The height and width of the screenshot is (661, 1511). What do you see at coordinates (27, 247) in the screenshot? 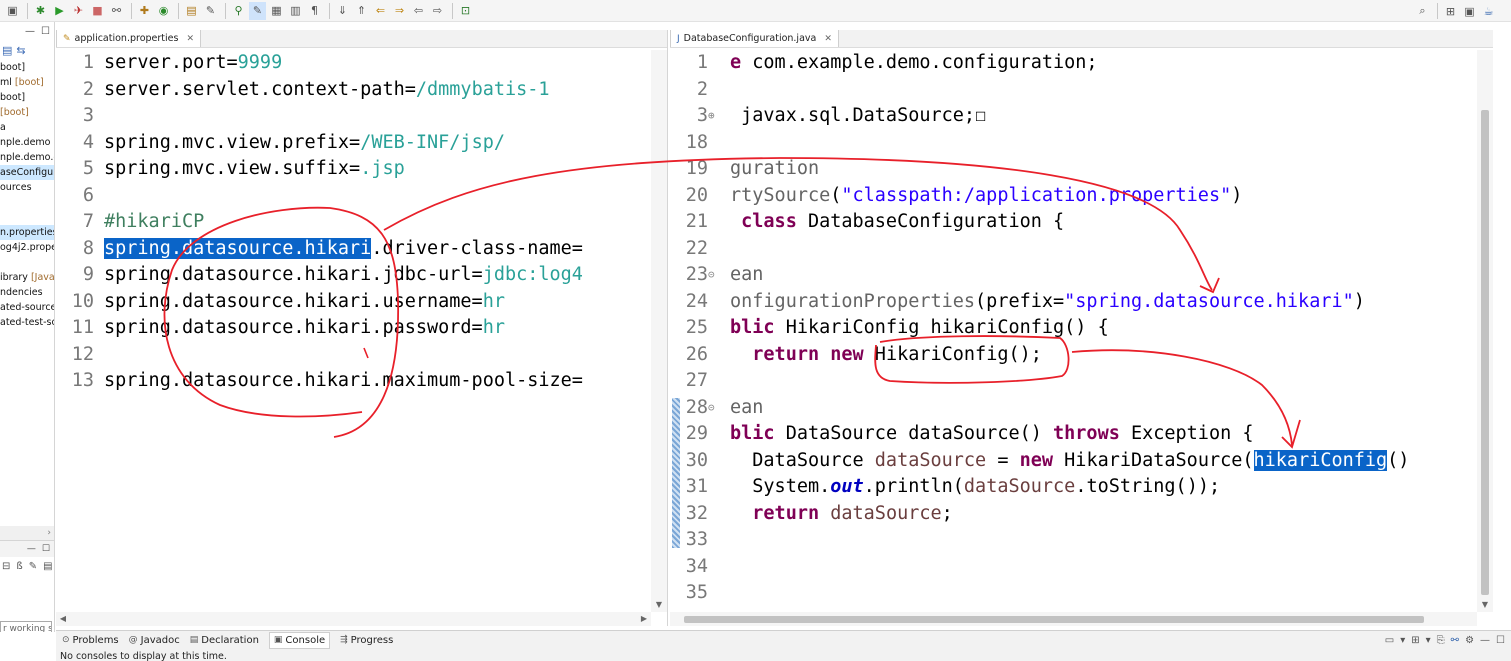
I see `tree-item: og4j2.prope` at bounding box center [27, 247].